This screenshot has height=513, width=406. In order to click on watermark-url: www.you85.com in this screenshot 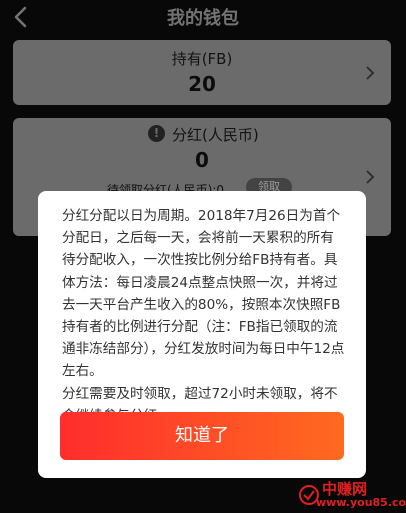, I will do `click(361, 502)`.